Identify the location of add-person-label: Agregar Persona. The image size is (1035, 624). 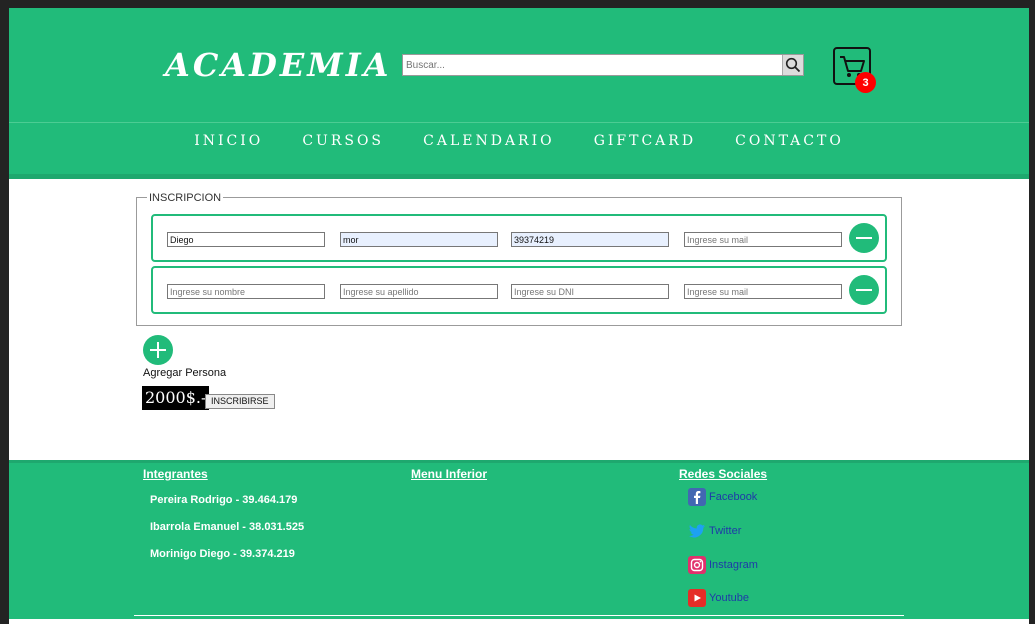
(185, 373).